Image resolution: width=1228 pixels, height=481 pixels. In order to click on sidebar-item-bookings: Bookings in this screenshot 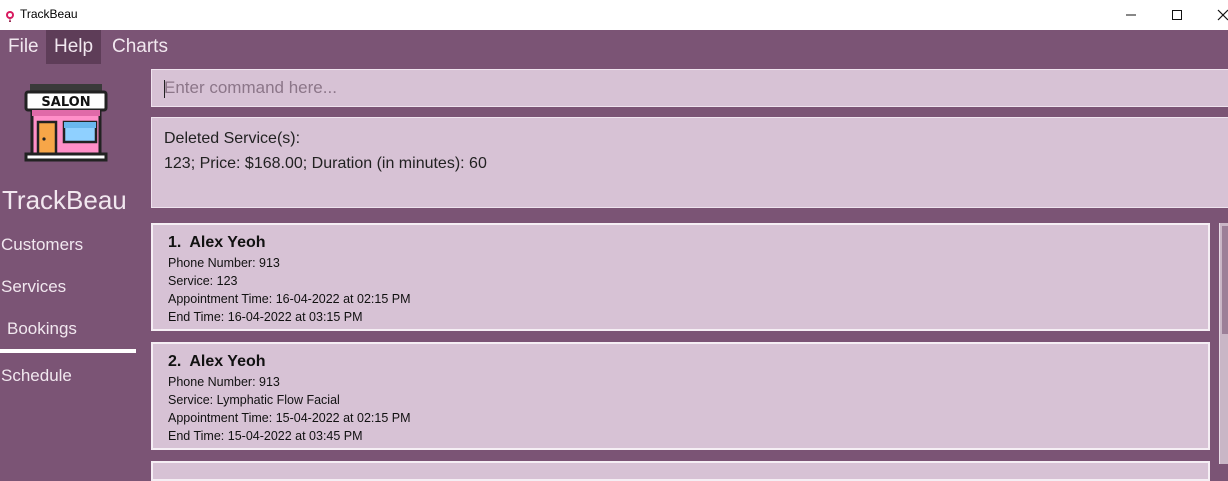, I will do `click(42, 329)`.